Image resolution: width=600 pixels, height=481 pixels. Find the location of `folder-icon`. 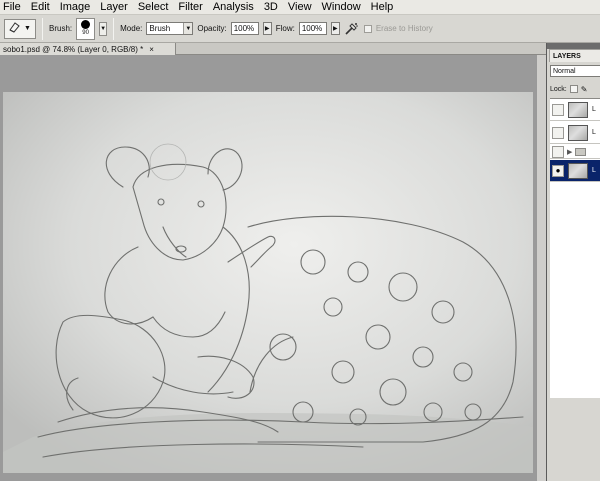

folder-icon is located at coordinates (581, 151).